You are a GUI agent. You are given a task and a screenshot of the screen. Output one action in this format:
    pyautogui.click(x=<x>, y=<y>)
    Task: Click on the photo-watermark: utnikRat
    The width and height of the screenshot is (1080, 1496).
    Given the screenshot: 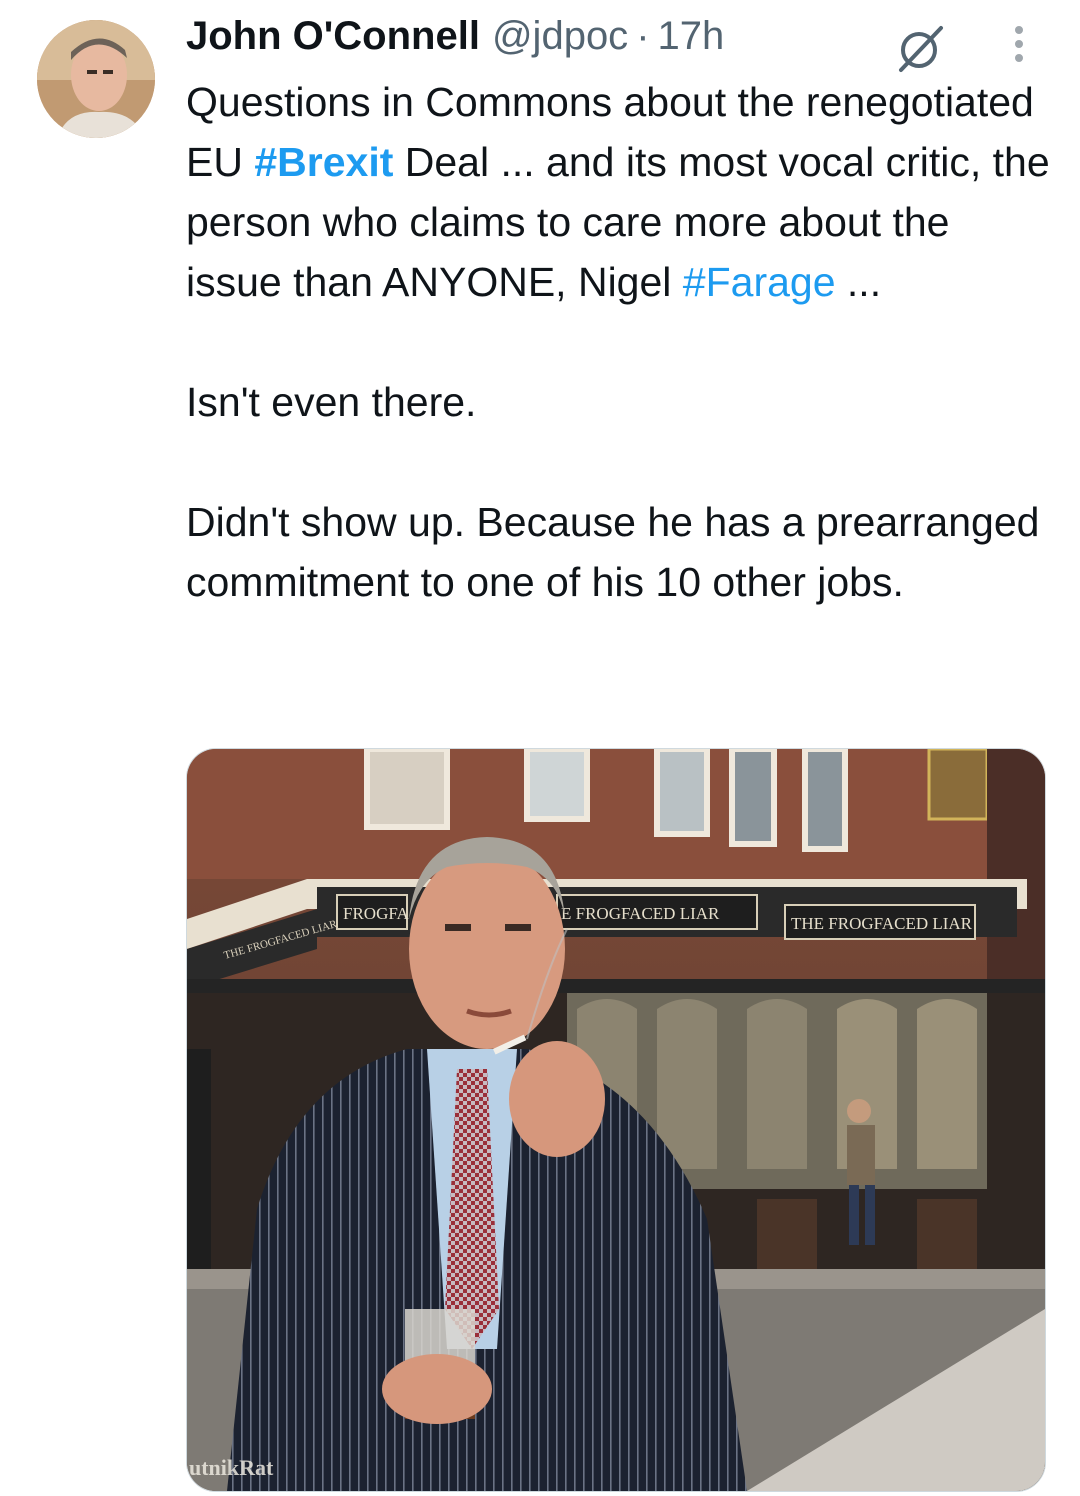 What is the action you would take?
    pyautogui.click(x=231, y=1467)
    